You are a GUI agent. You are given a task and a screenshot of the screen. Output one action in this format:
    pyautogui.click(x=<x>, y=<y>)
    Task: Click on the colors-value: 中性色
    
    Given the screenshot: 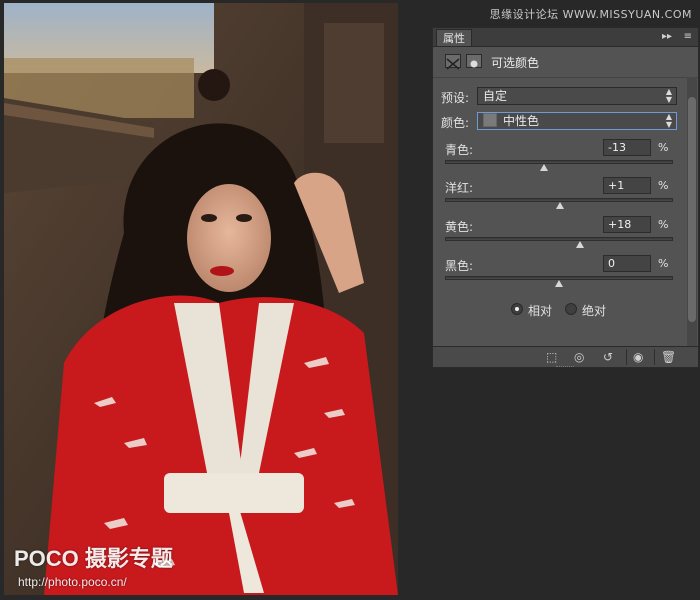 What is the action you would take?
    pyautogui.click(x=521, y=121)
    